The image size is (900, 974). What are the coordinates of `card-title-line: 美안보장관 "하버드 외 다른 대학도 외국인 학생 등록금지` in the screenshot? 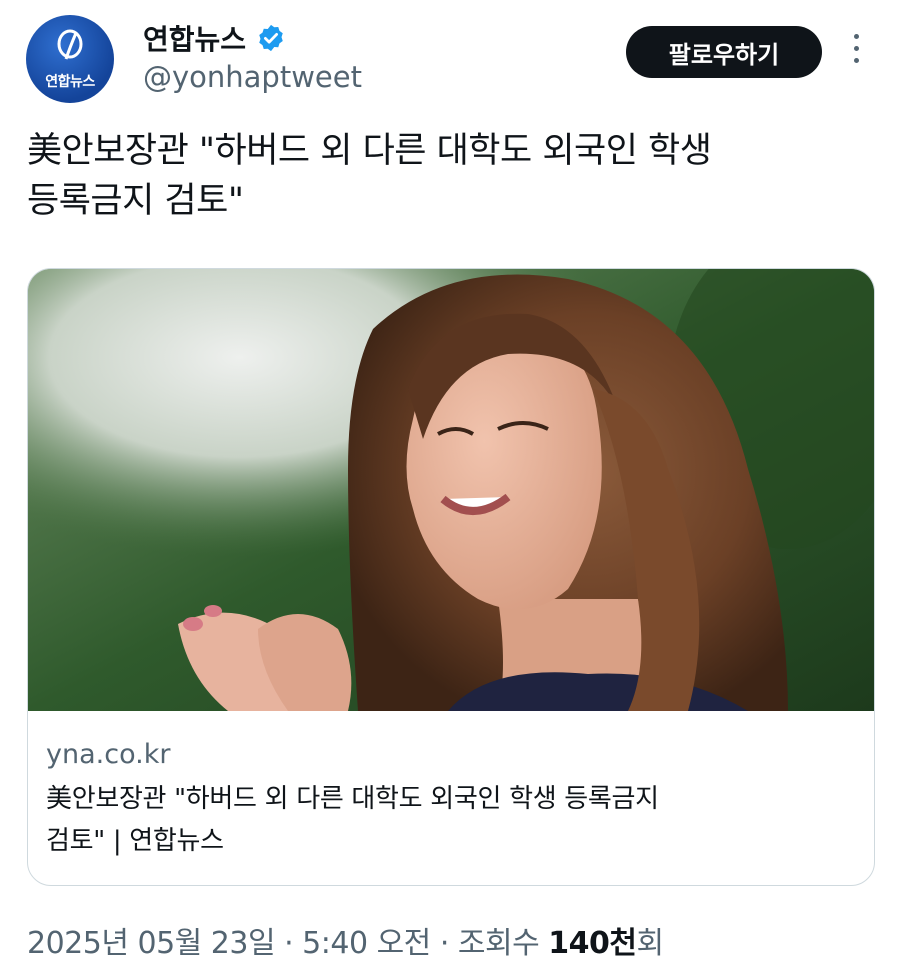 It's located at (352, 799).